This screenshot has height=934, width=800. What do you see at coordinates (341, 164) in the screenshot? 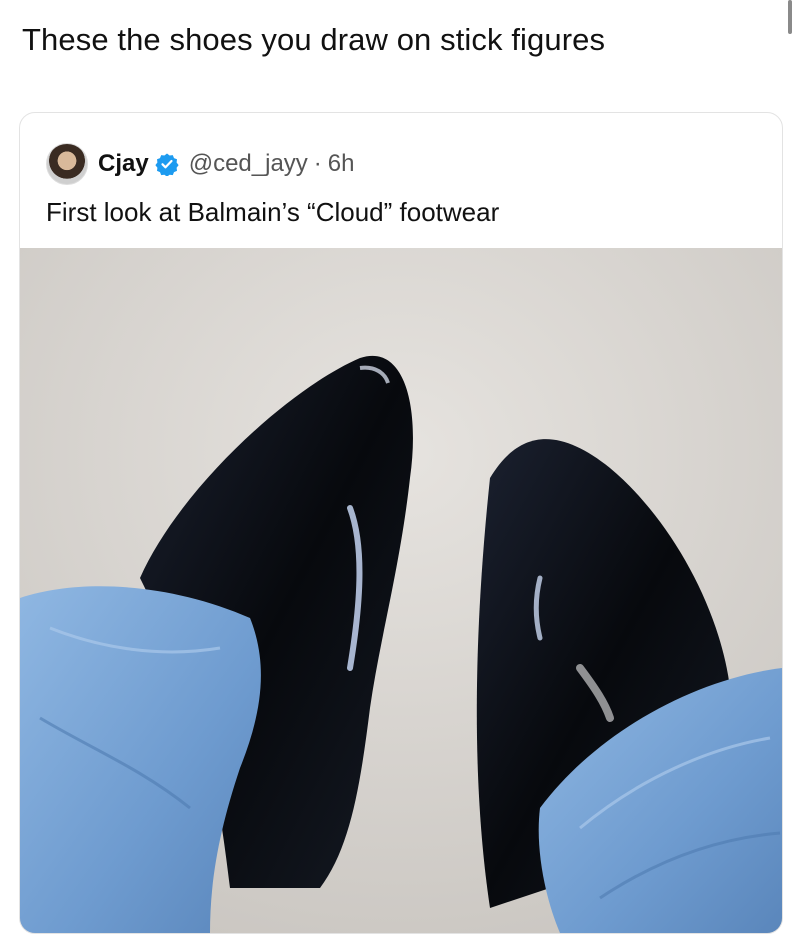
I see `tweet-timestamp: 6h` at bounding box center [341, 164].